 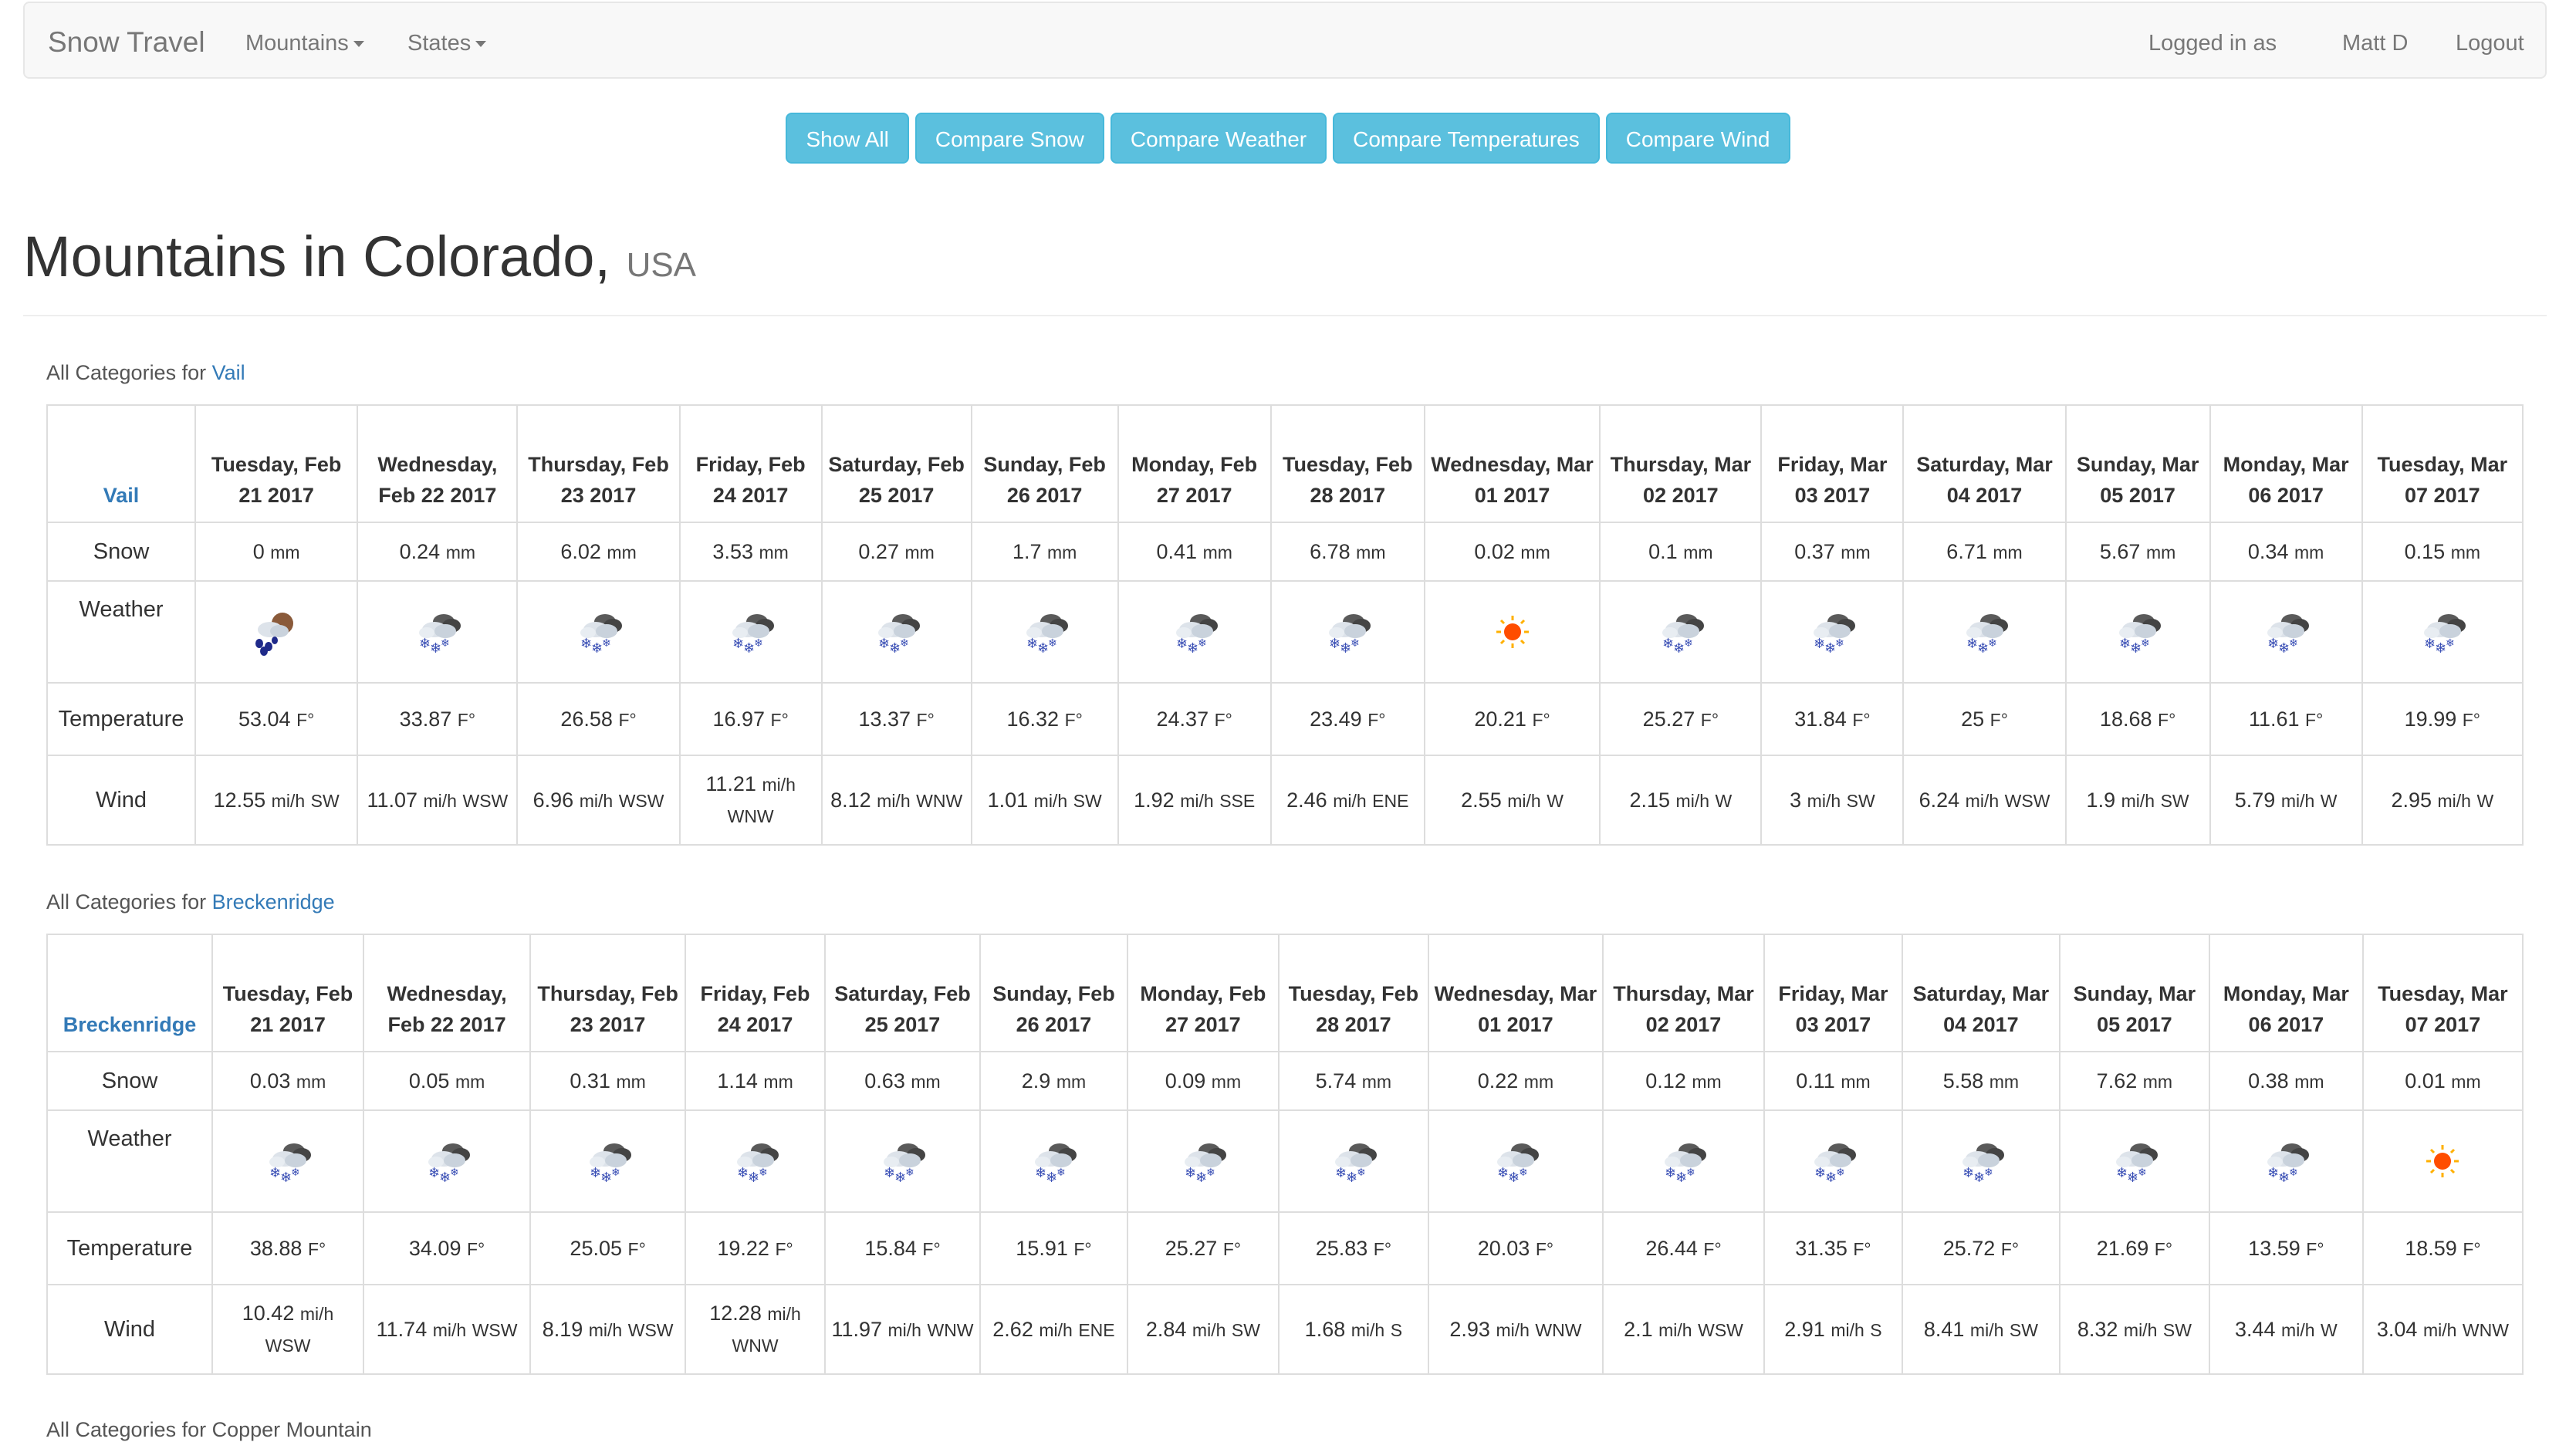 I want to click on snow-cell-value: 3.53, so click(x=732, y=551).